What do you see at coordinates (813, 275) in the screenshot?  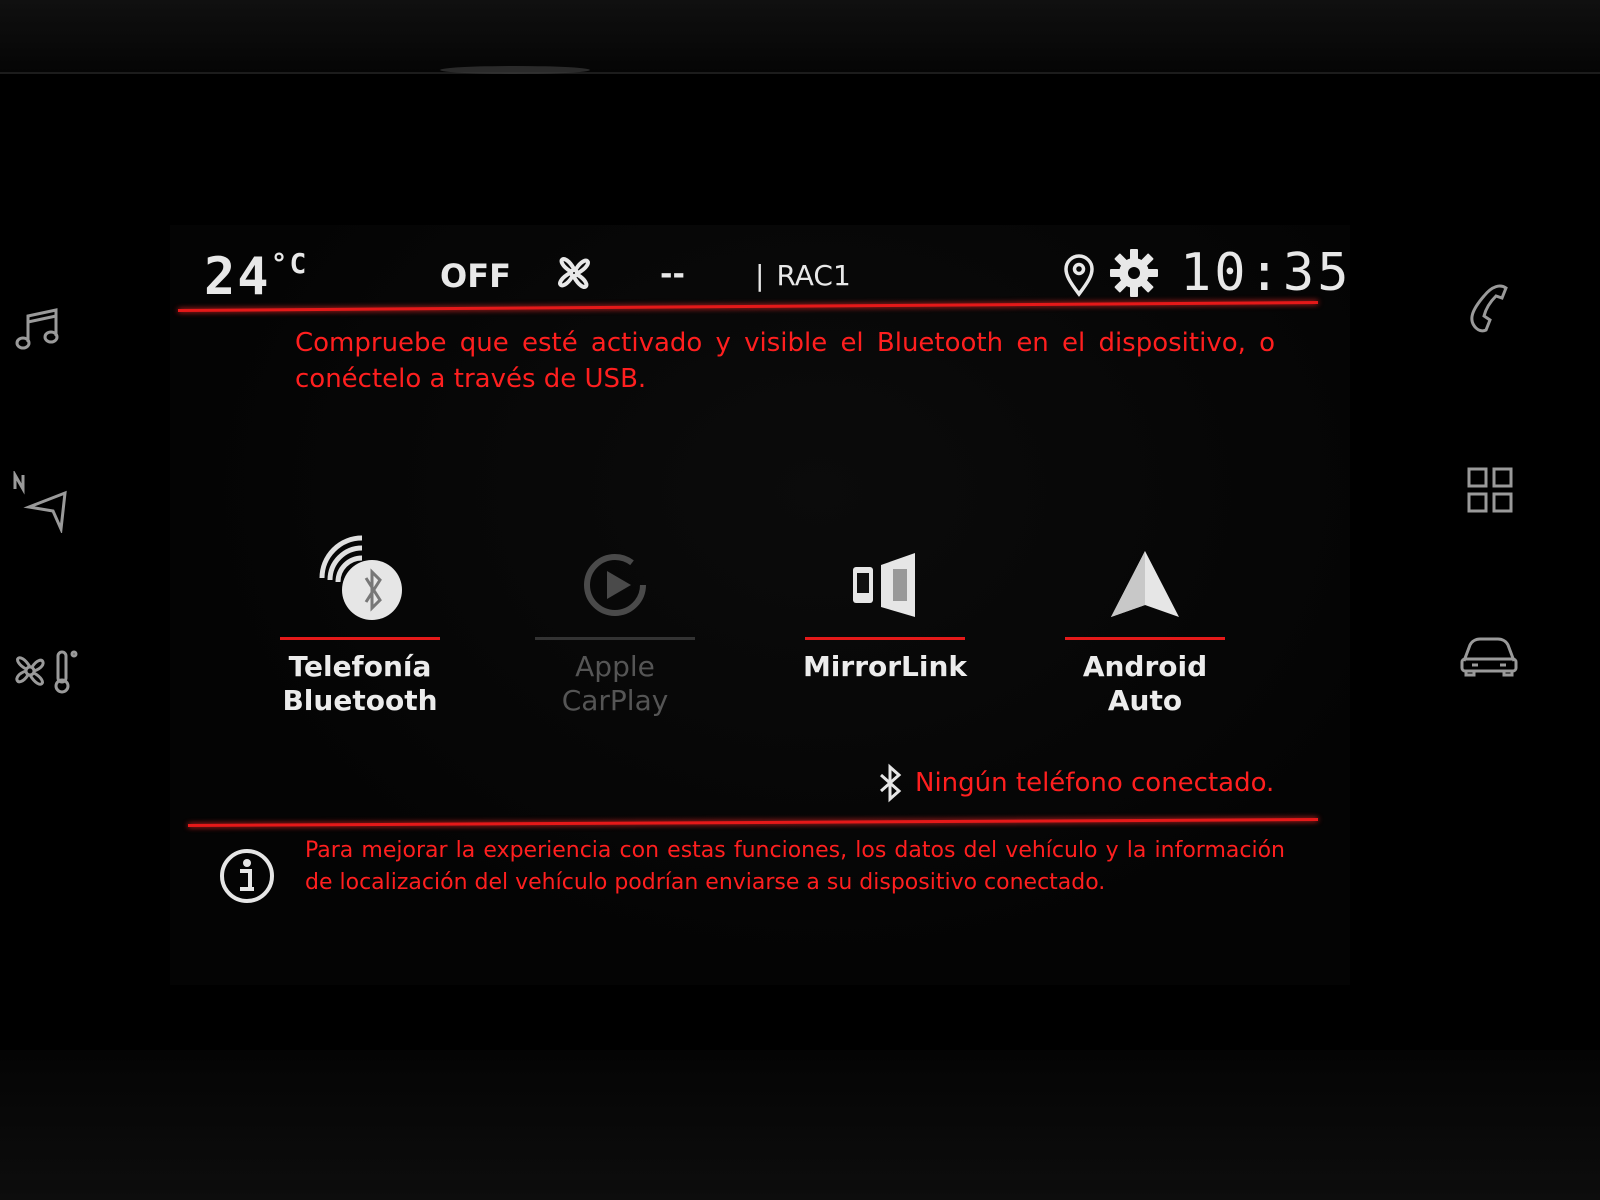 I see `radio-station-name: RAC1` at bounding box center [813, 275].